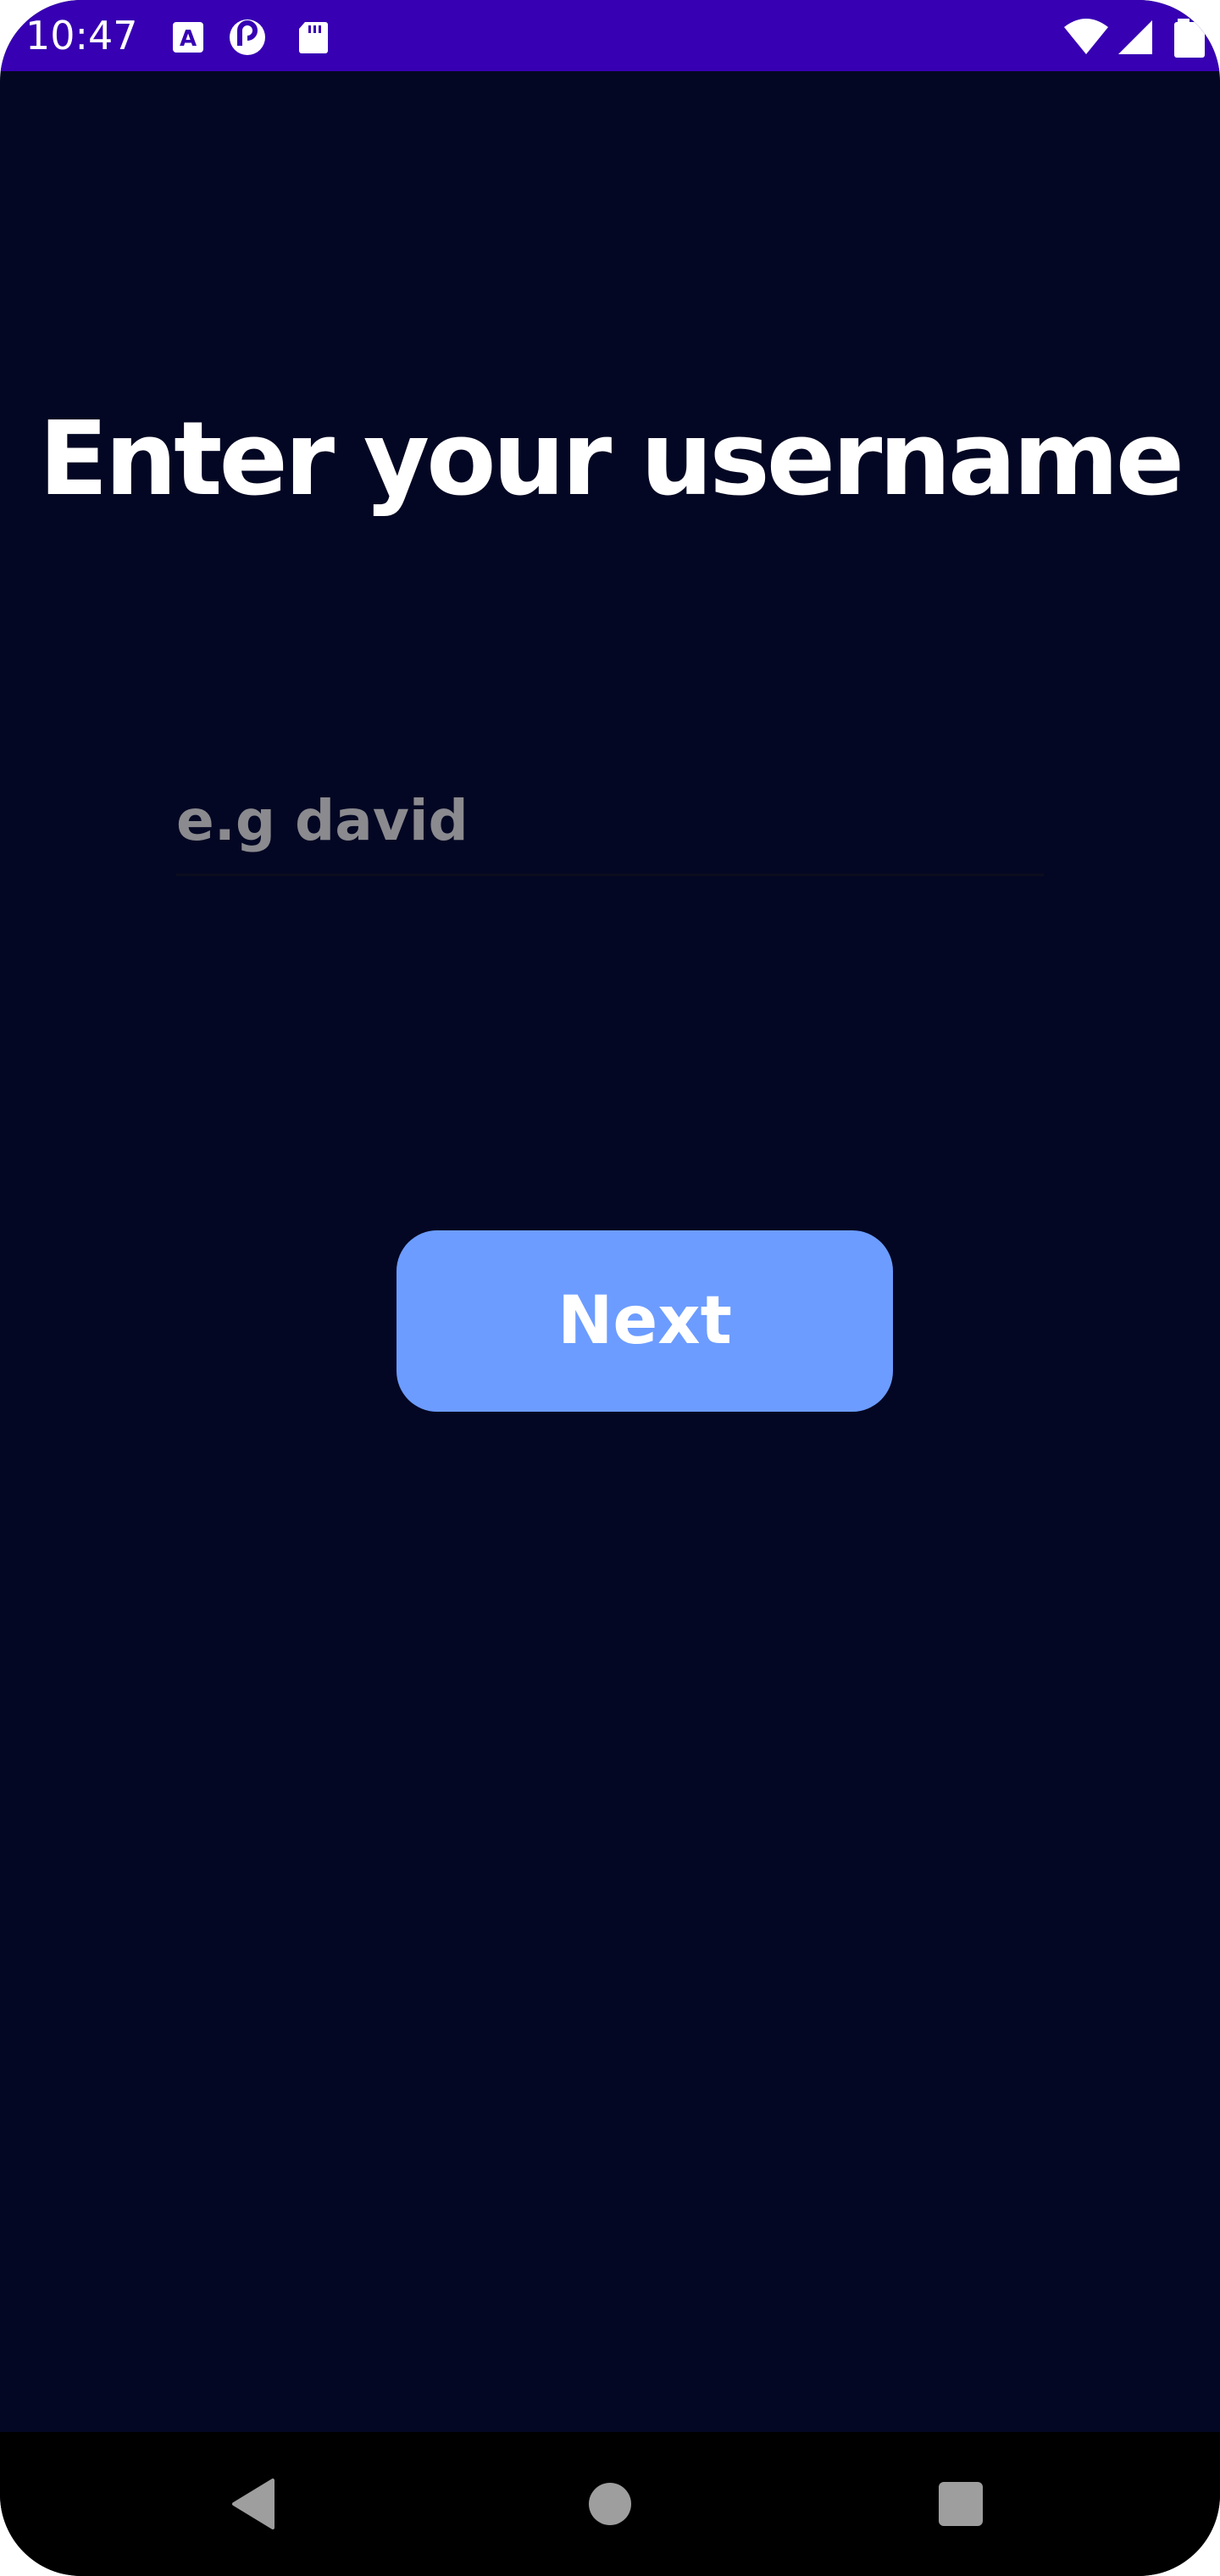 The image size is (1220, 2576). What do you see at coordinates (254, 2504) in the screenshot?
I see `back-icon` at bounding box center [254, 2504].